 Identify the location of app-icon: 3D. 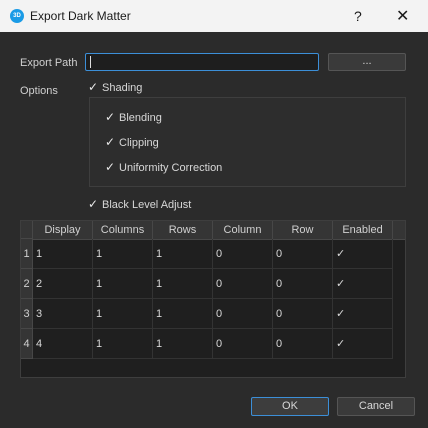
(17, 16).